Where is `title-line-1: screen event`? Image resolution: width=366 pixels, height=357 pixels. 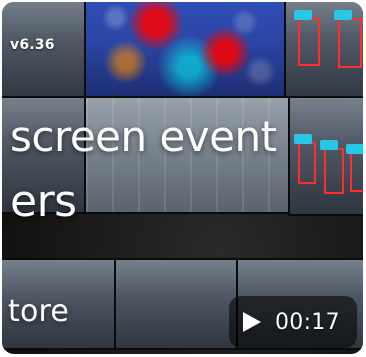
title-line-1: screen event is located at coordinates (143, 136).